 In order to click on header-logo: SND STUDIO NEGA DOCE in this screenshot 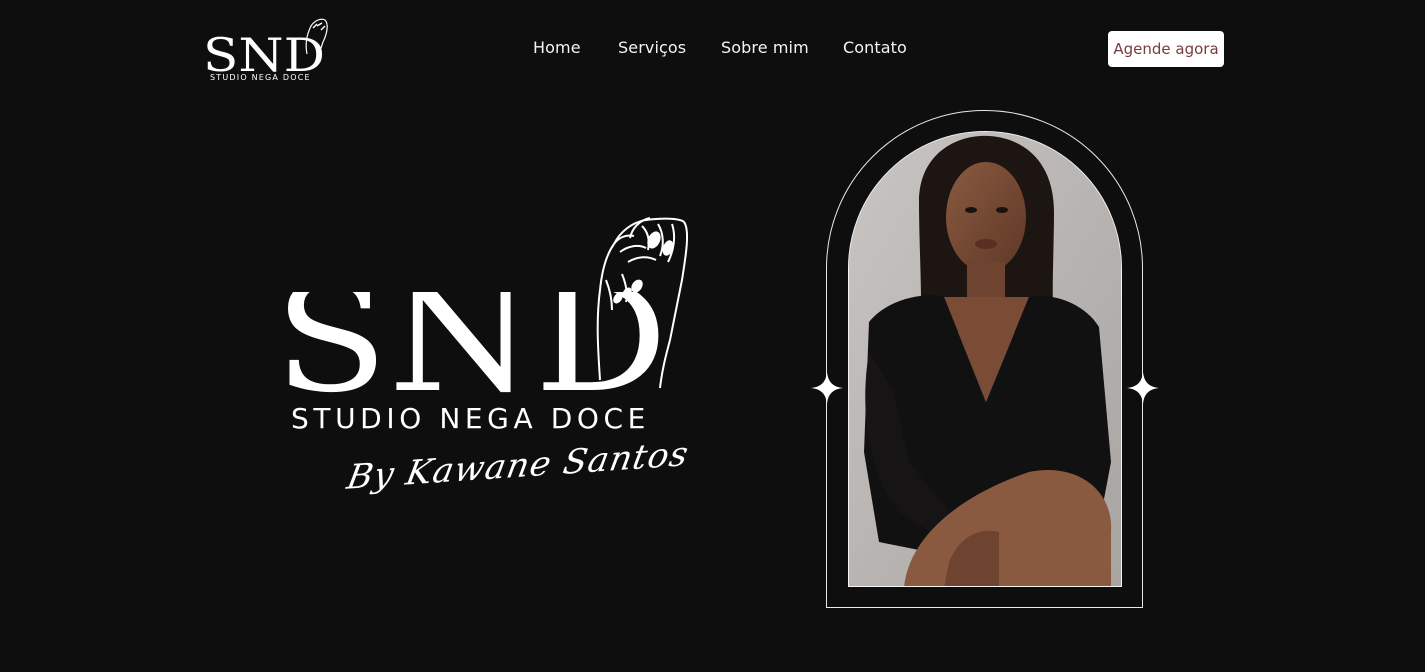, I will do `click(268, 51)`.